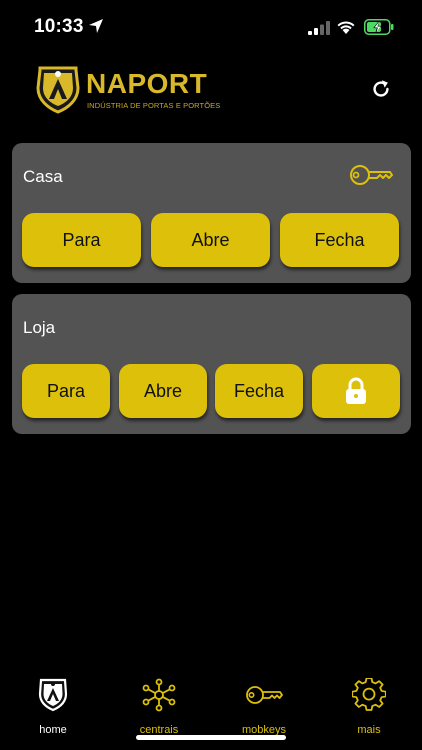 This screenshot has width=422, height=750. I want to click on lock-button, so click(356, 391).